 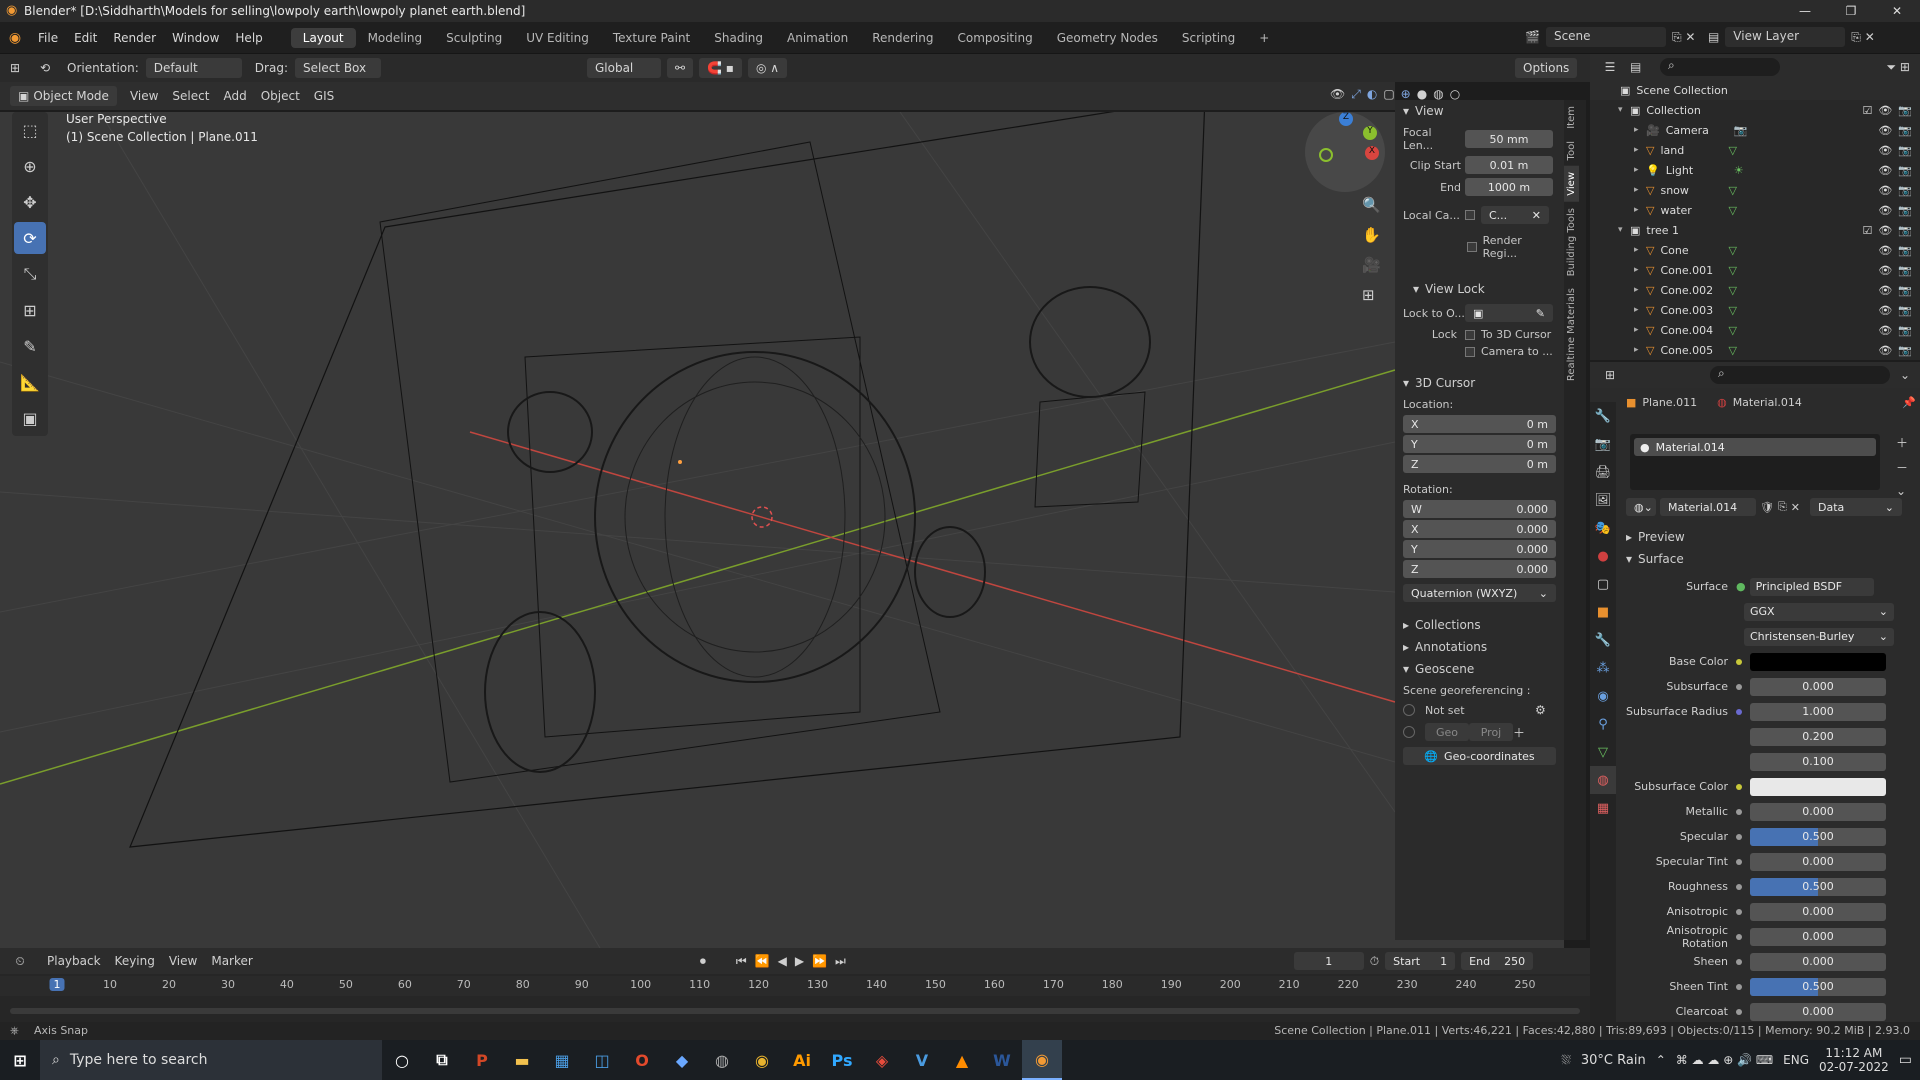 I want to click on cursor-loc-y-field: Y0 m, so click(x=1479, y=444).